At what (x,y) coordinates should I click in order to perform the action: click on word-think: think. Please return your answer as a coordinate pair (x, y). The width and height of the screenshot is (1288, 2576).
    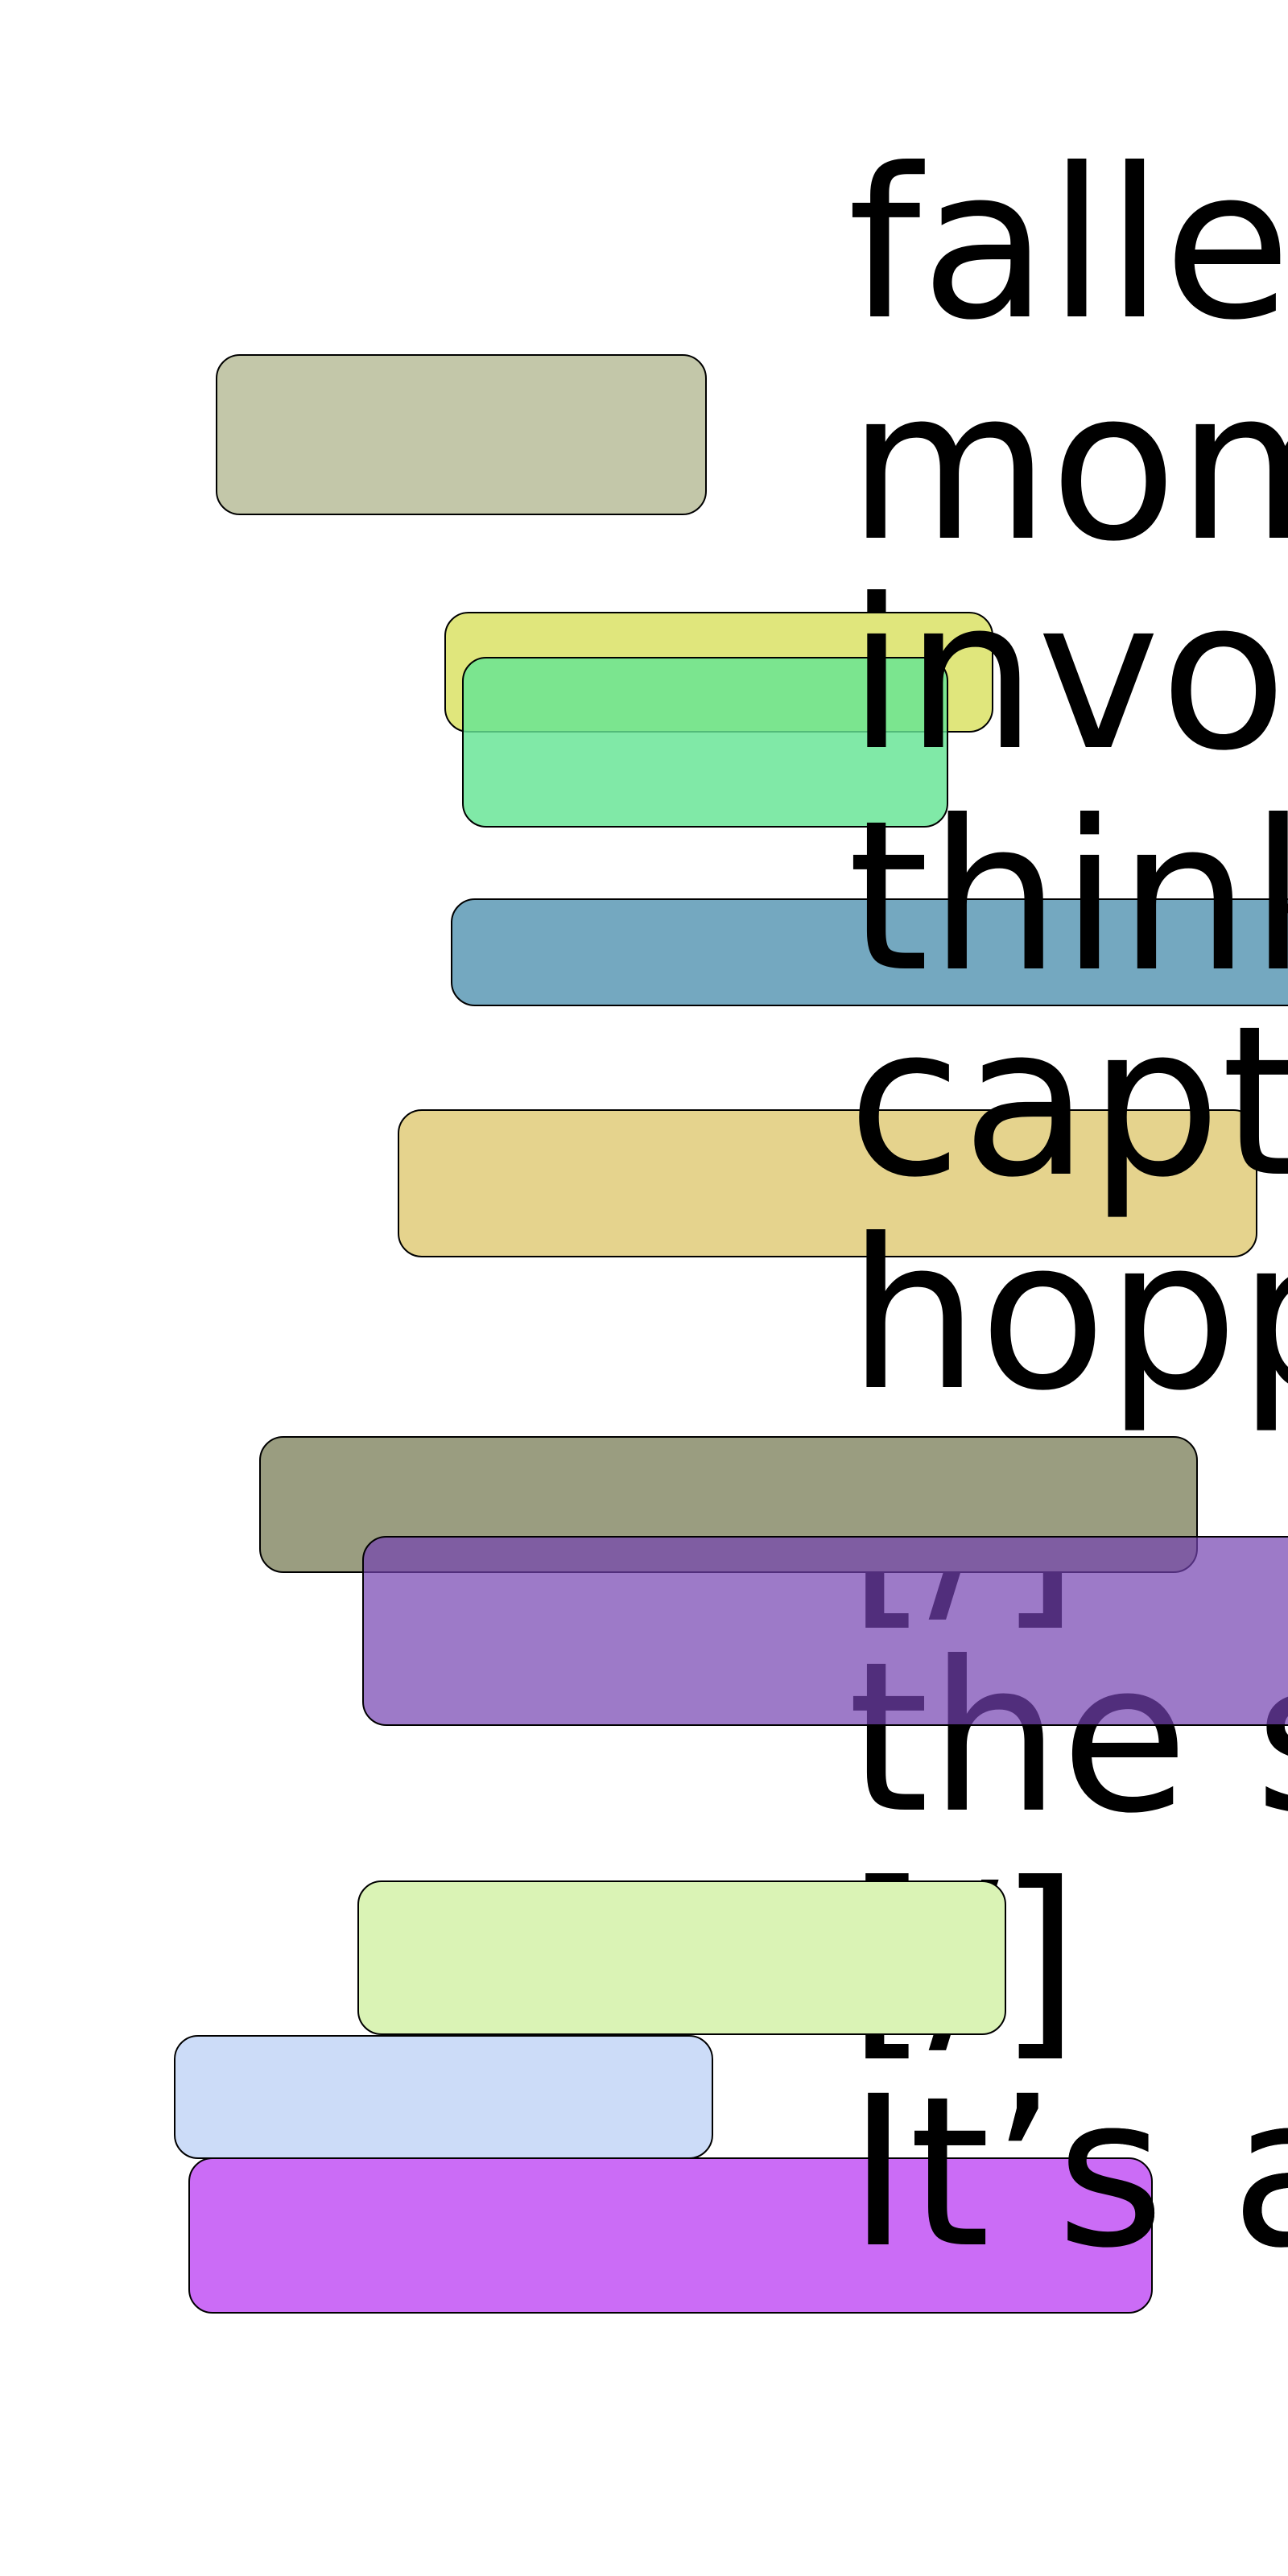
    Looking at the image, I should click on (1068, 897).